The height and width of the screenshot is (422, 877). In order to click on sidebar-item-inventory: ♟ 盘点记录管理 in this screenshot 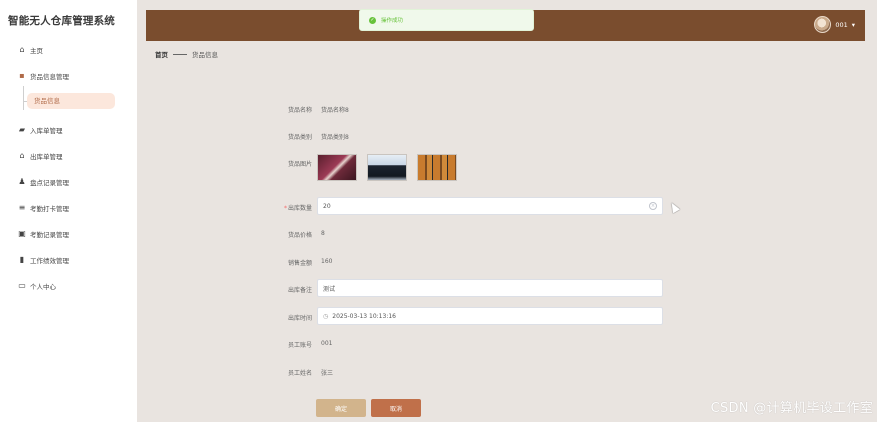, I will do `click(43, 182)`.